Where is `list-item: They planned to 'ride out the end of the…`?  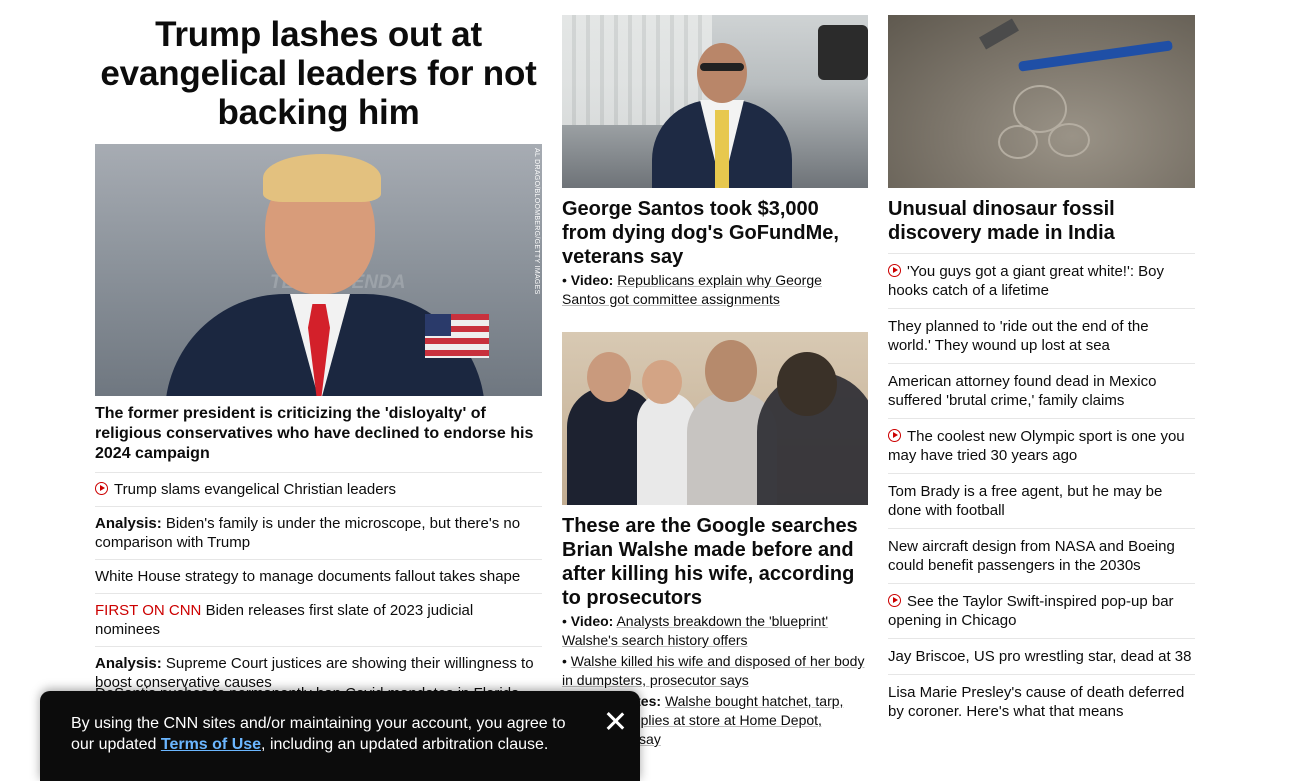
list-item: They planned to 'ride out the end of the… is located at coordinates (1041, 336).